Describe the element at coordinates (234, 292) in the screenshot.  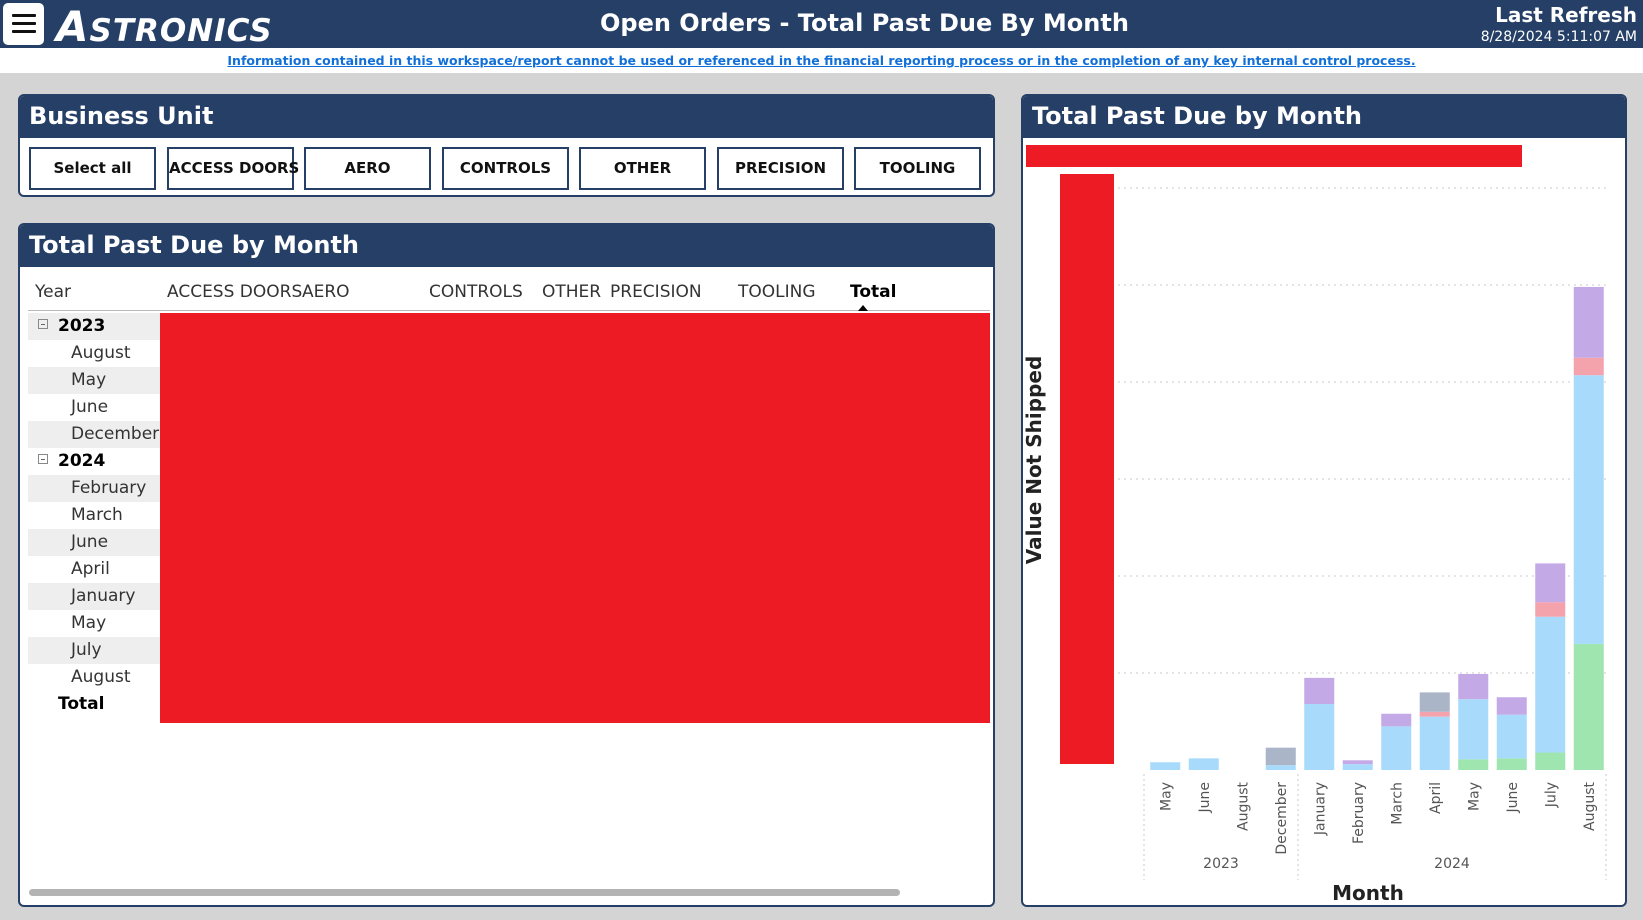
I see `column-header-access-doors: ACCESS DOORS` at that location.